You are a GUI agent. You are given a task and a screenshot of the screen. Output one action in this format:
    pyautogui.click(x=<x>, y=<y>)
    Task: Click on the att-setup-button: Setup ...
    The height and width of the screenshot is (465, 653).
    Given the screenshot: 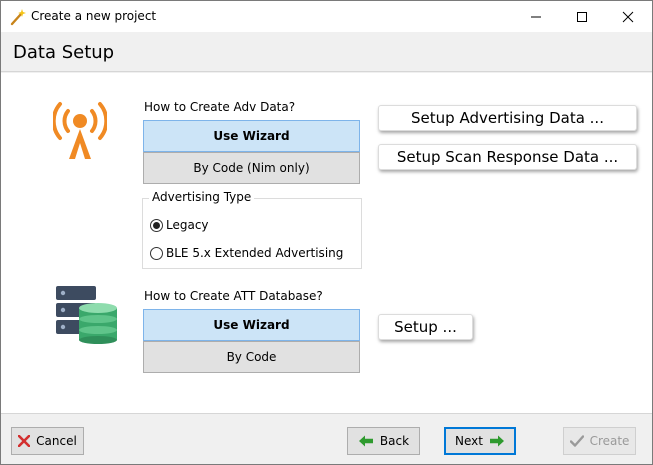 What is the action you would take?
    pyautogui.click(x=425, y=327)
    